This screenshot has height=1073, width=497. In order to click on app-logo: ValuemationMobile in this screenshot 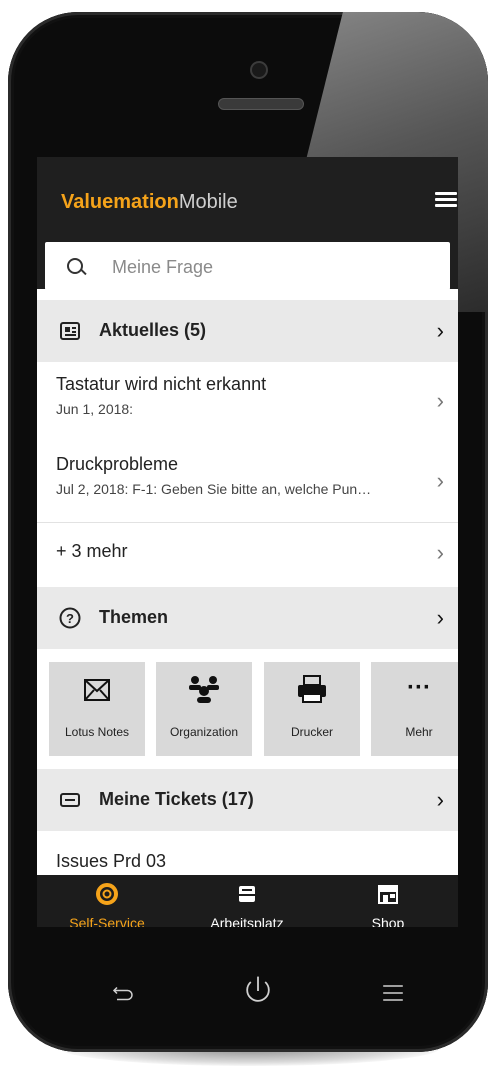, I will do `click(149, 202)`.